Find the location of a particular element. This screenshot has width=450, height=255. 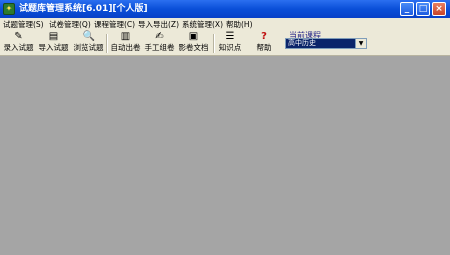

course-select-value: 高中历史 is located at coordinates (302, 43).